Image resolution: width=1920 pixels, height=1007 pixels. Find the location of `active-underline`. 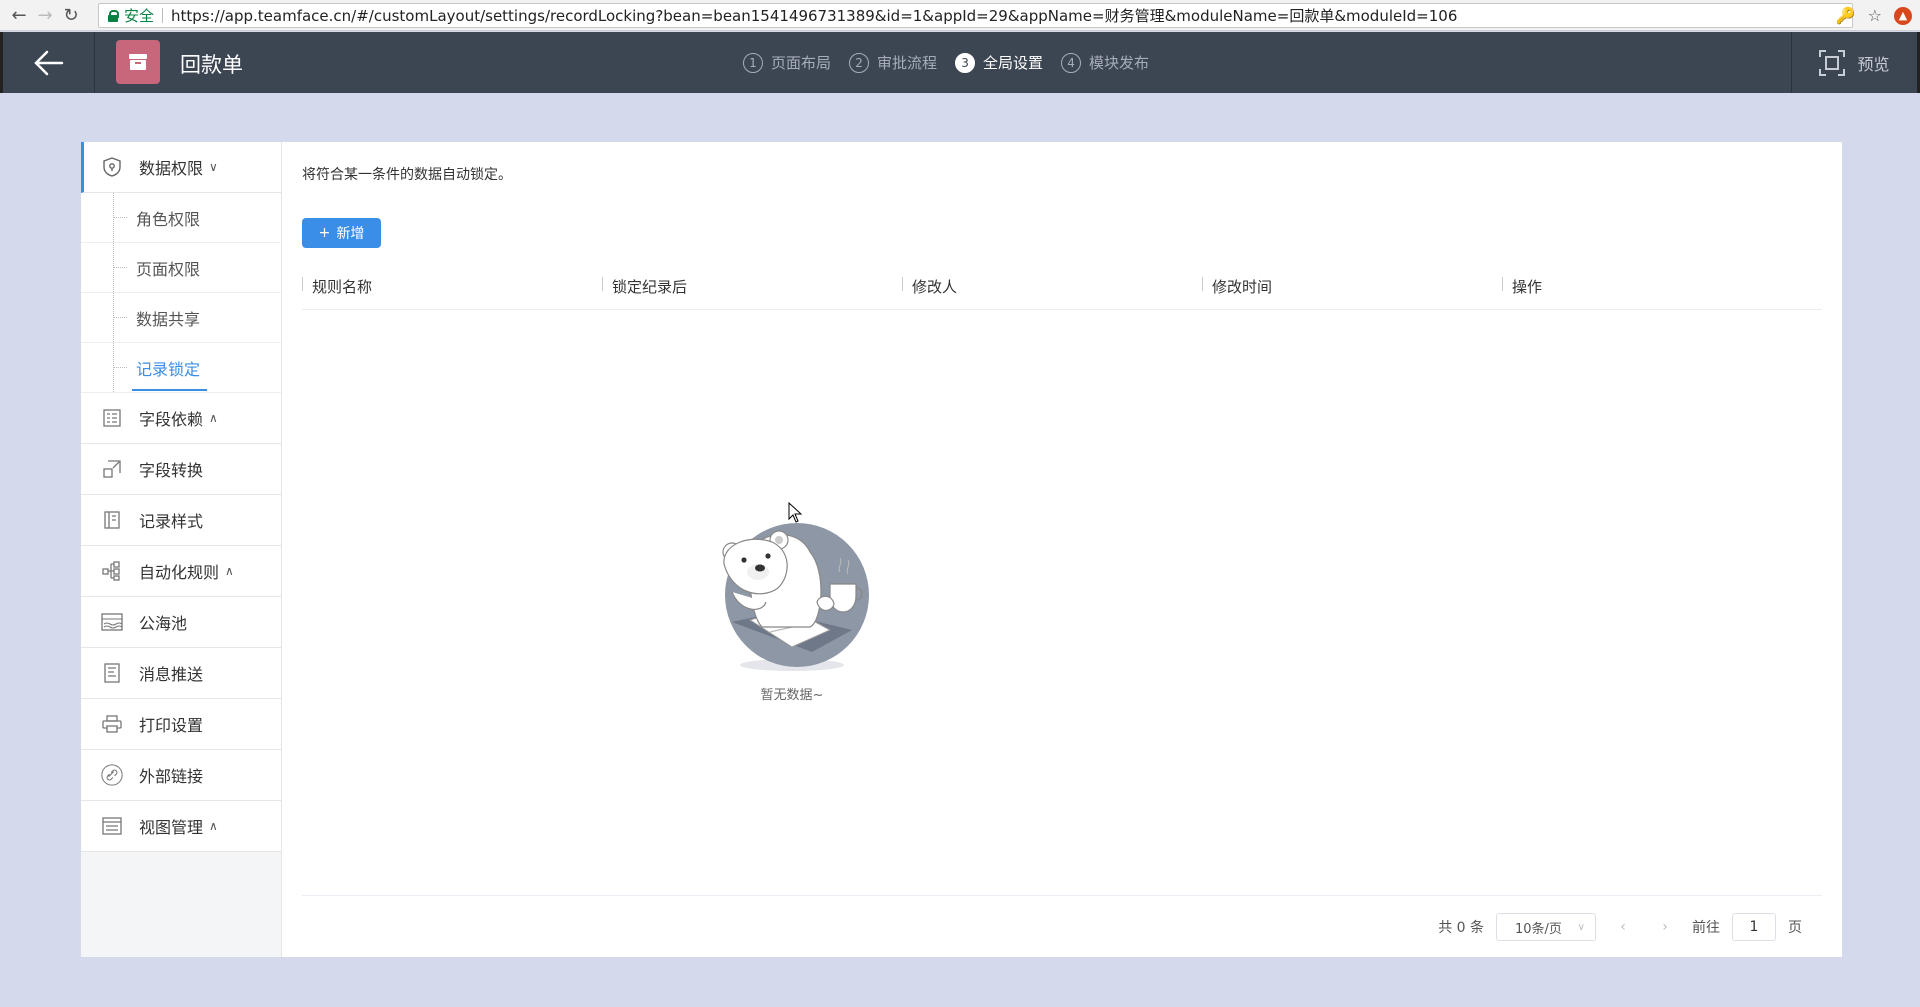

active-underline is located at coordinates (169, 390).